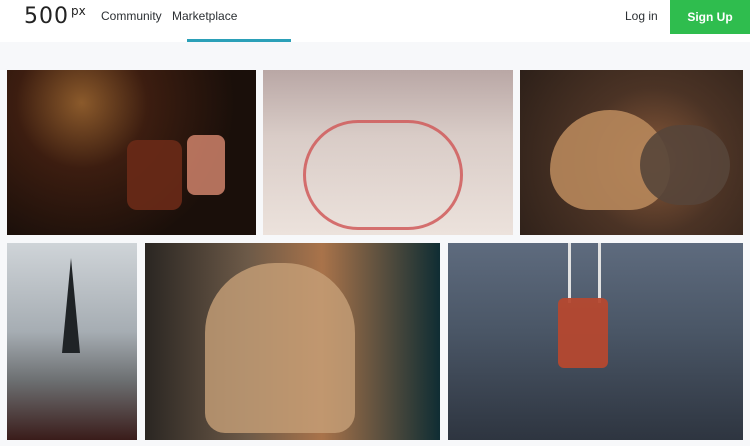 The height and width of the screenshot is (446, 750). I want to click on camera-strap-left, so click(569, 273).